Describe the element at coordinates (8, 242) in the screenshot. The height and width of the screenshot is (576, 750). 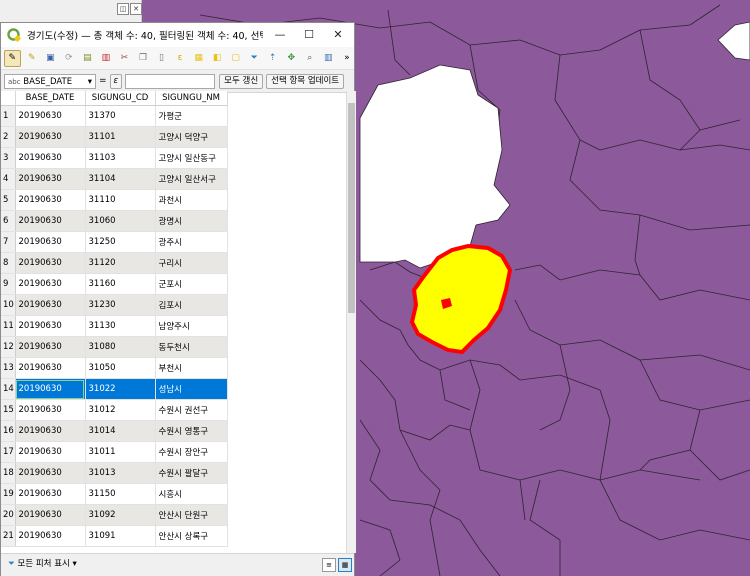
I see `row-number: 7` at that location.